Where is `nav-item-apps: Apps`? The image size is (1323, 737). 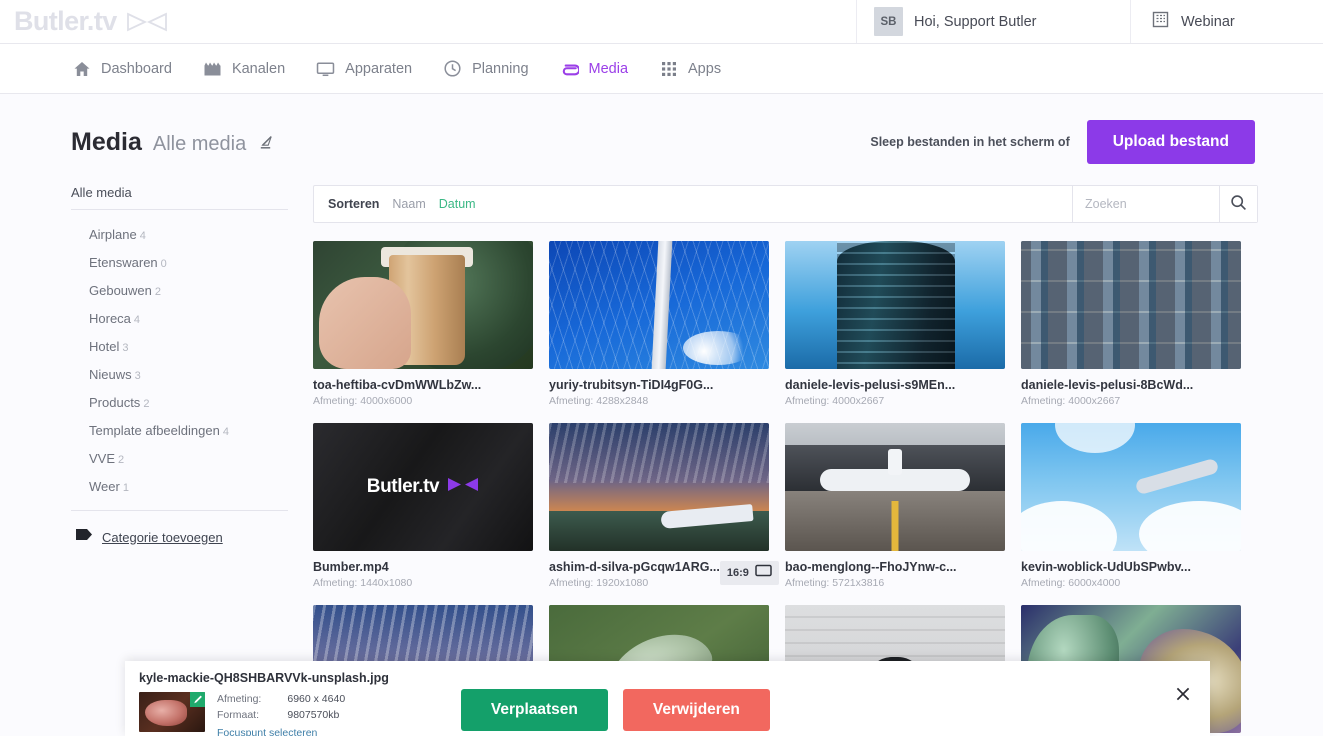
nav-item-apps: Apps is located at coordinates (690, 68).